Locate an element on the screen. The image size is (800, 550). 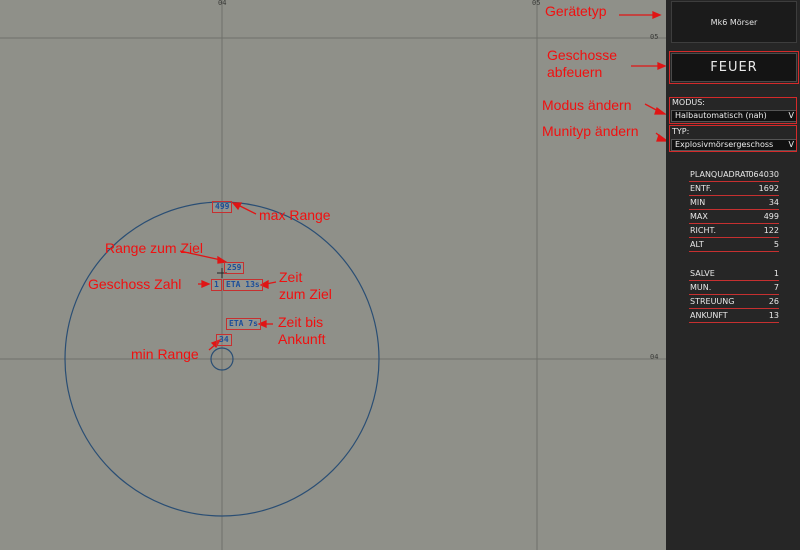
stat-value: 1 is located at coordinates (776, 273).